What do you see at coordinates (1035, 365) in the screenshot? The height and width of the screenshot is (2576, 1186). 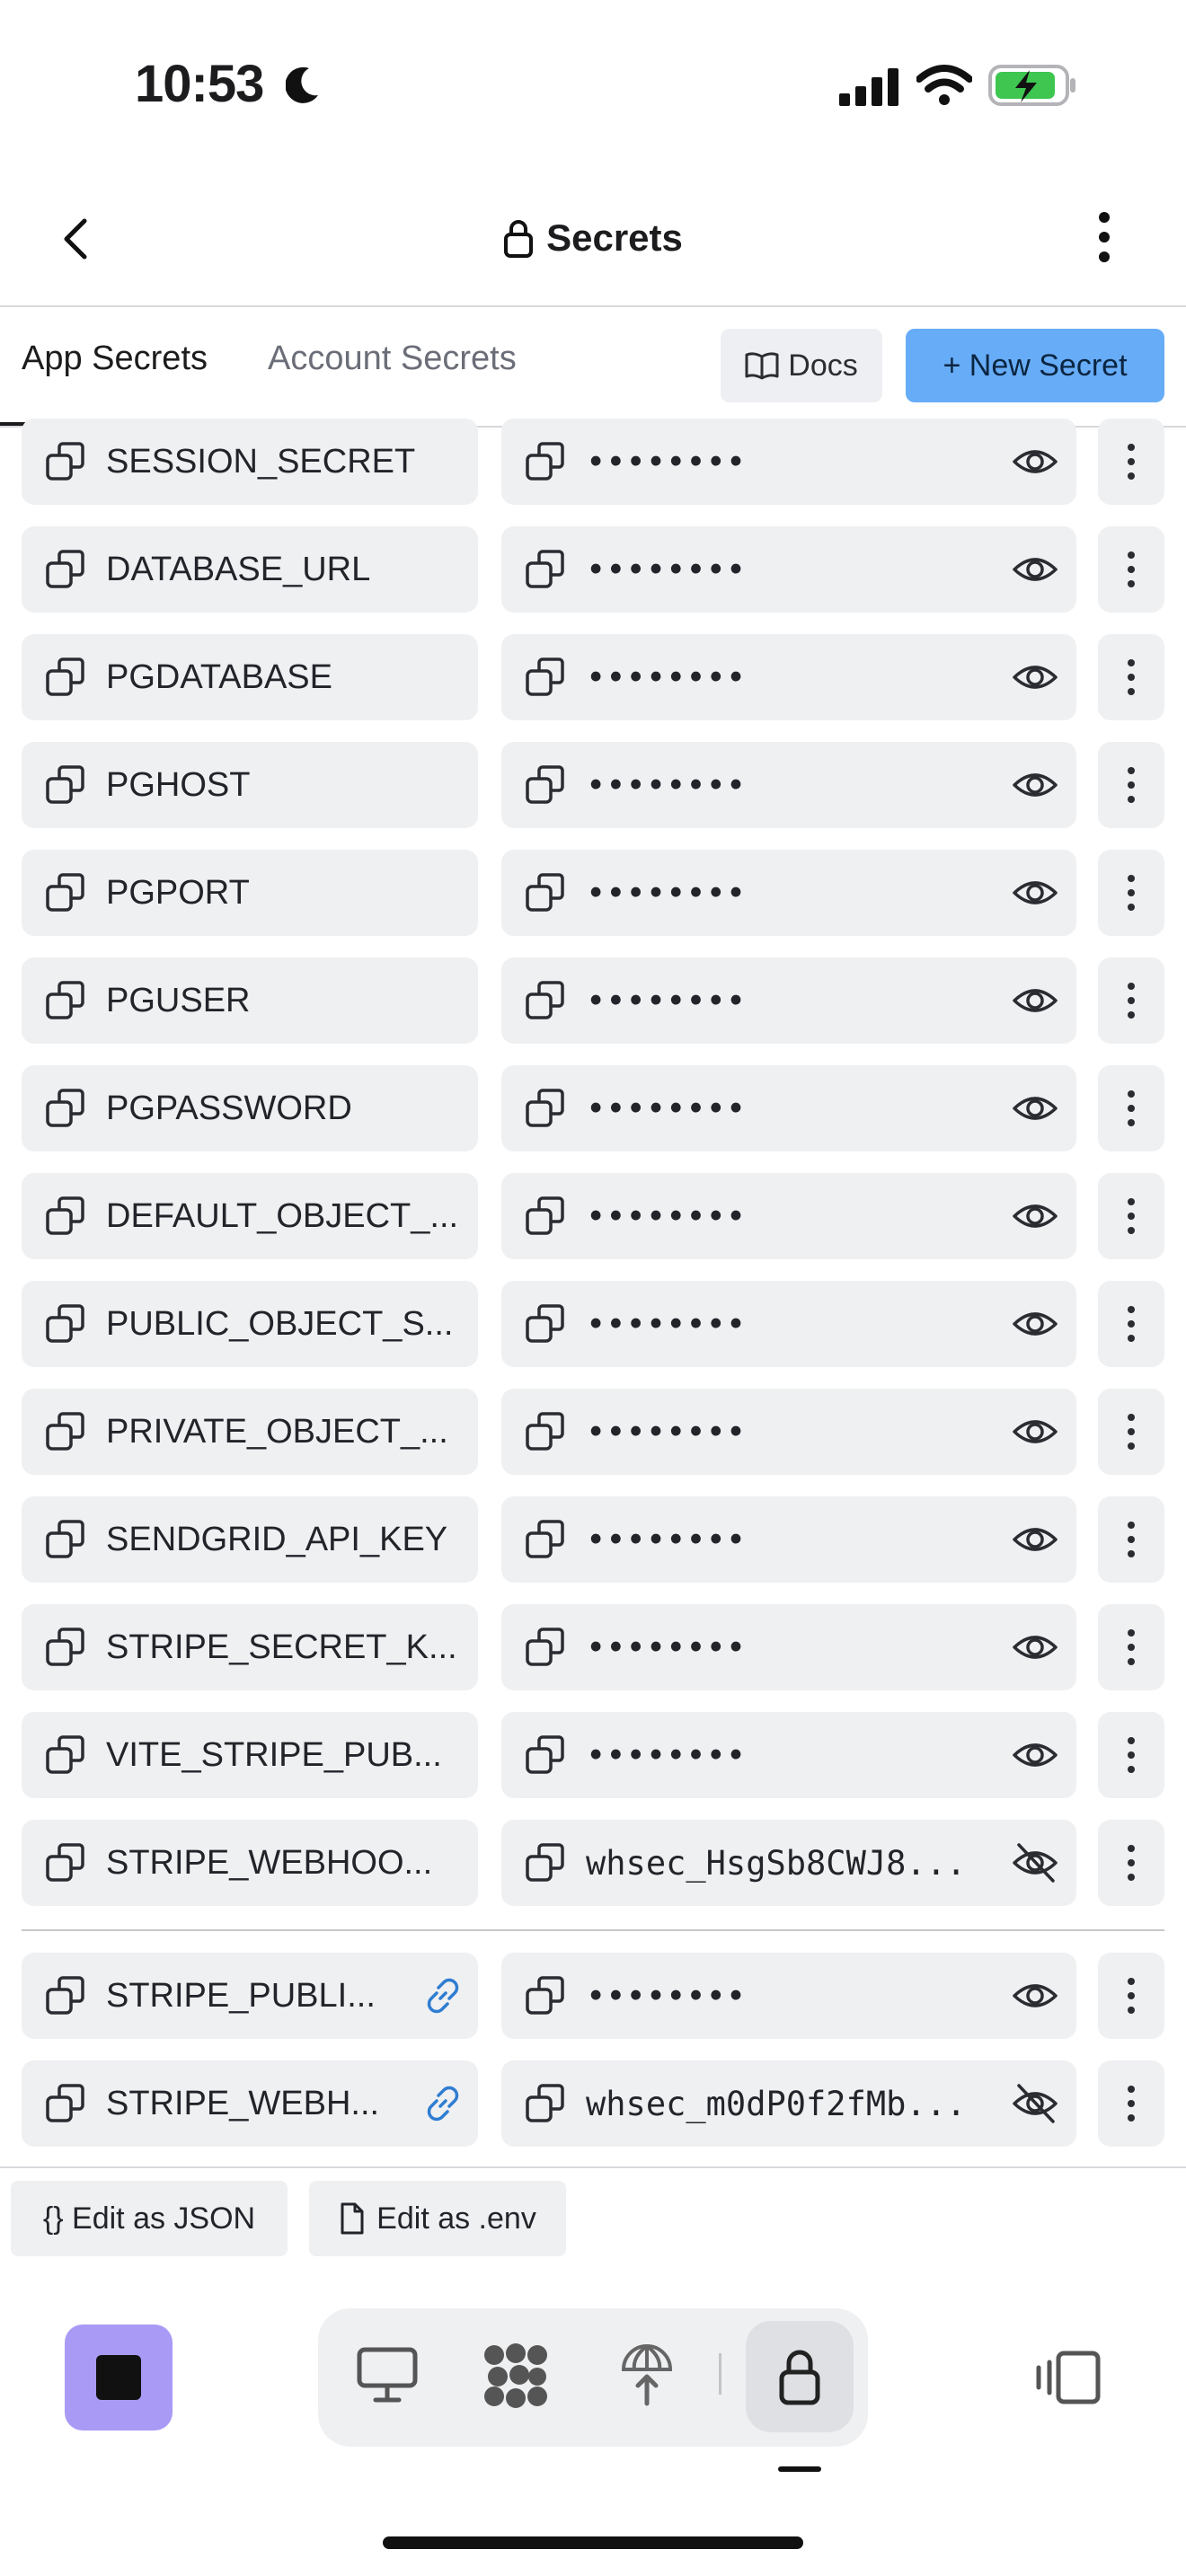 I see `new-secret-button: + New Secret` at bounding box center [1035, 365].